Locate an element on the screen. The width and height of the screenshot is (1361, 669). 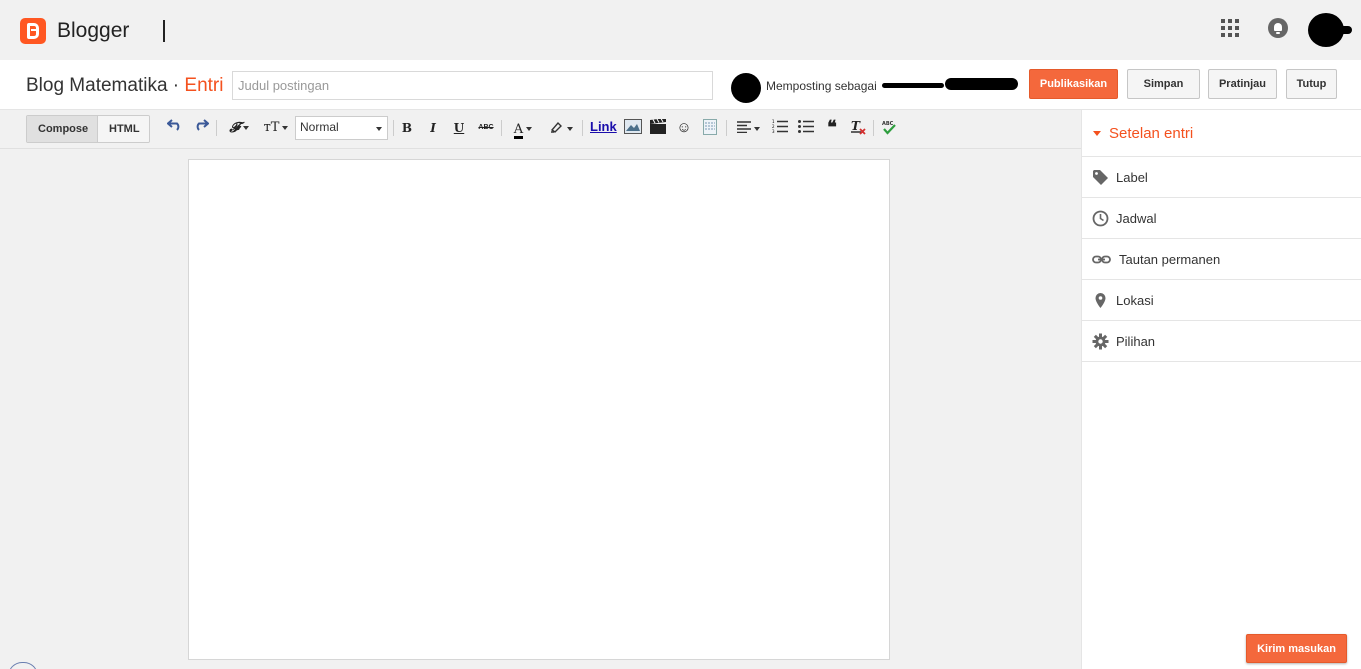
image-icon is located at coordinates (633, 128).